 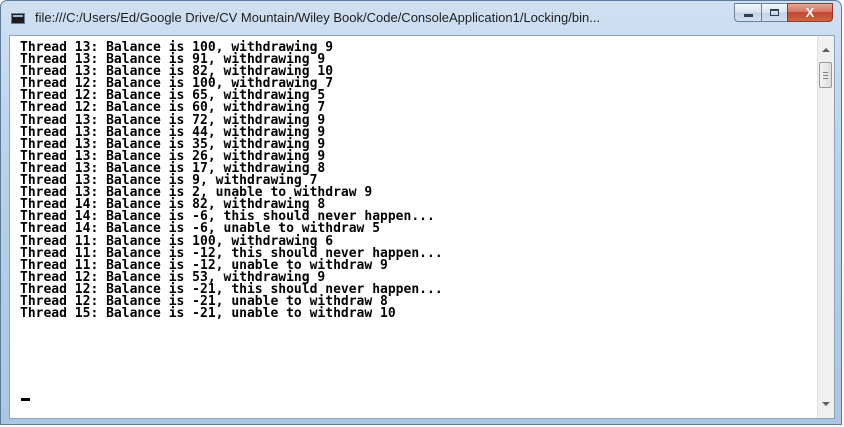 I want to click on minimize-button, so click(x=747, y=12).